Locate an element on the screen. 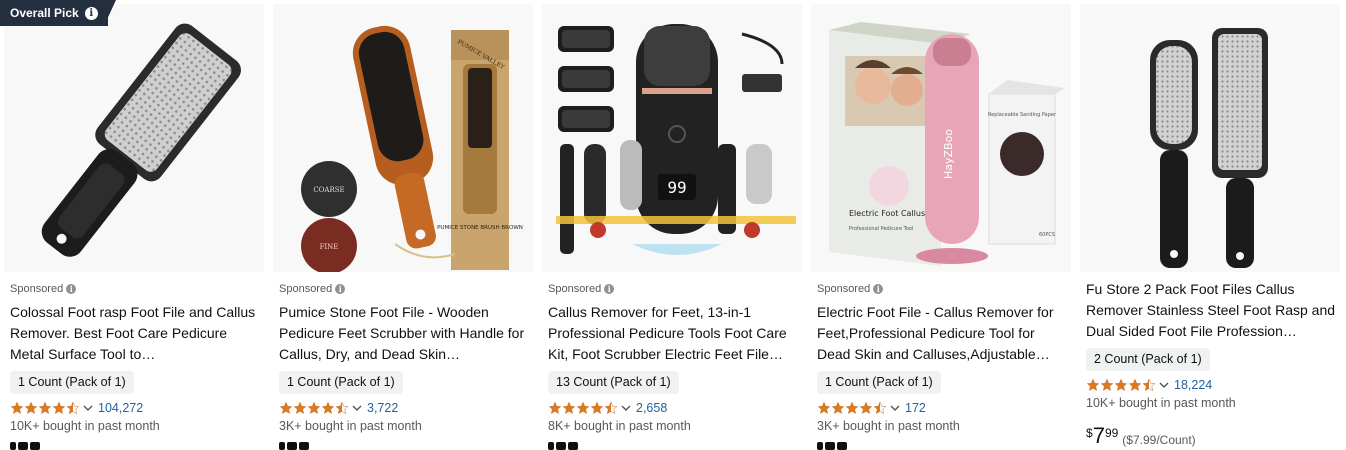 This screenshot has width=1346, height=450. fine-label: FINE is located at coordinates (329, 247).